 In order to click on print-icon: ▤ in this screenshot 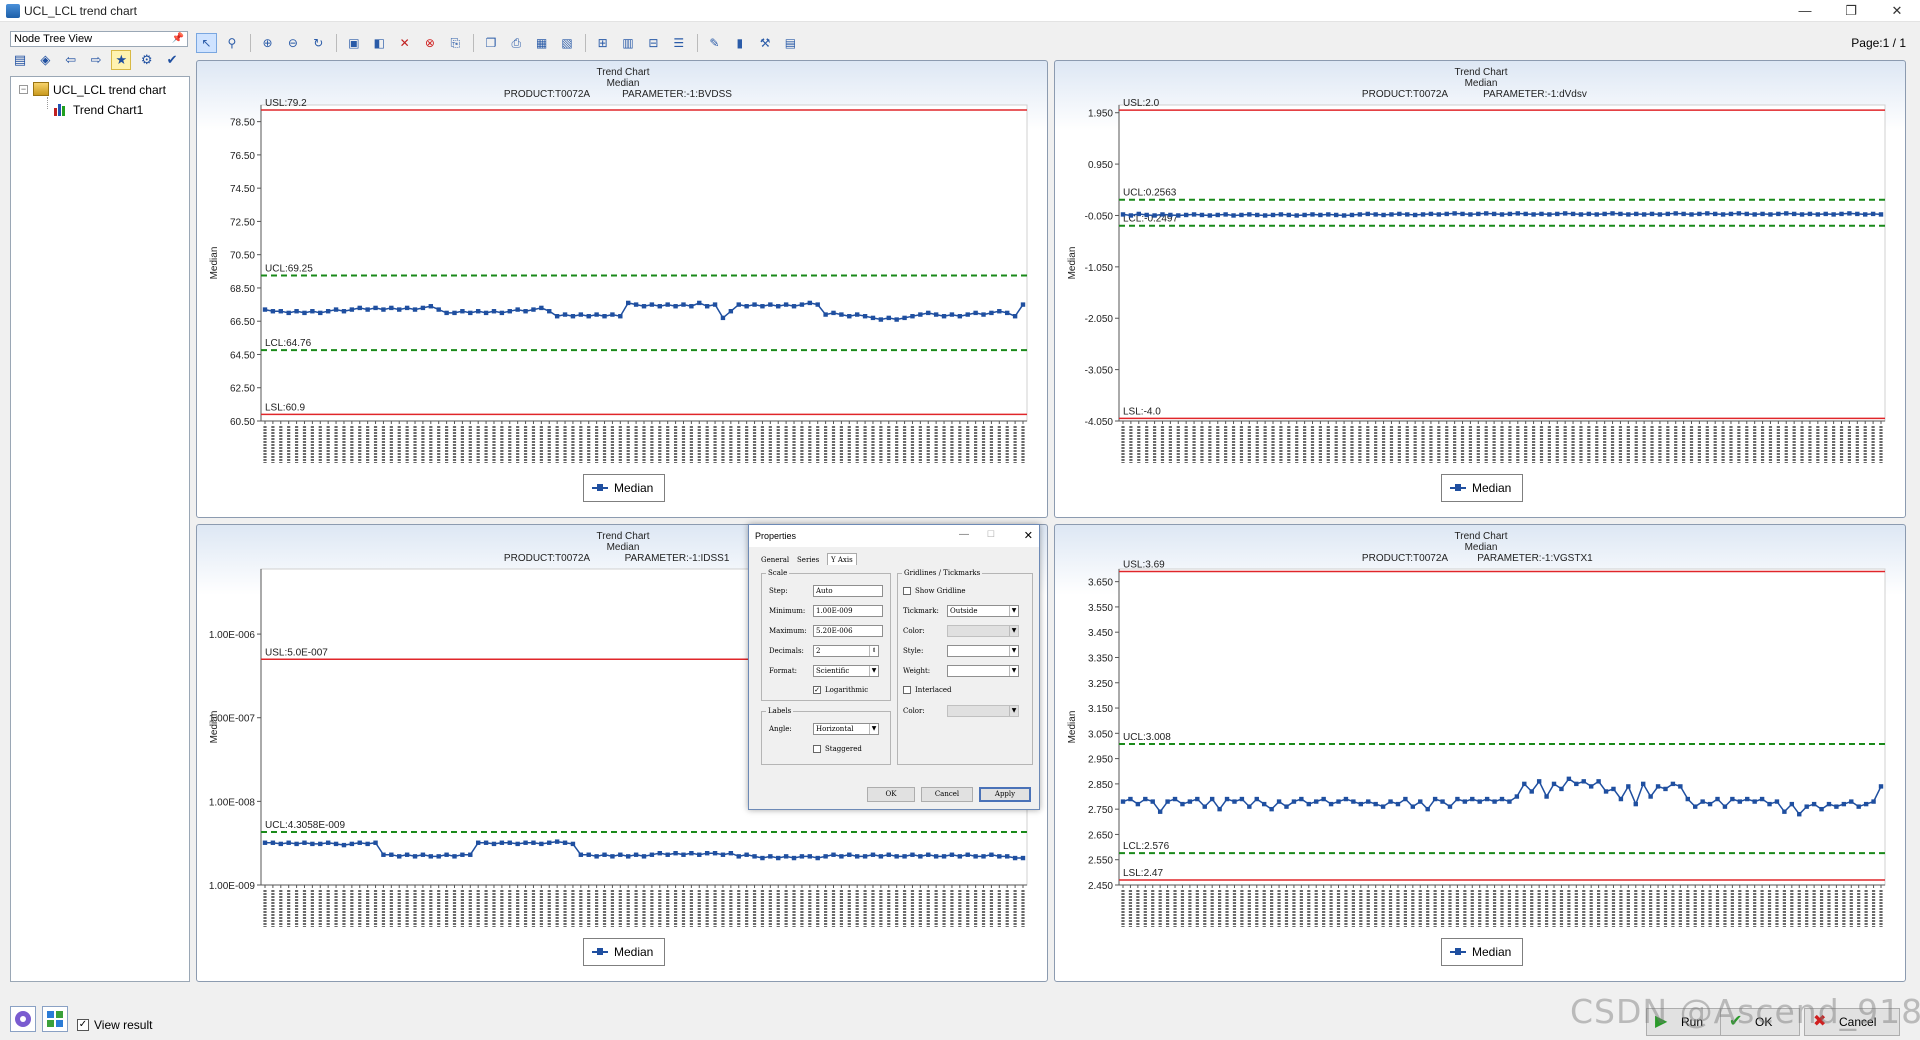, I will do `click(20, 60)`.